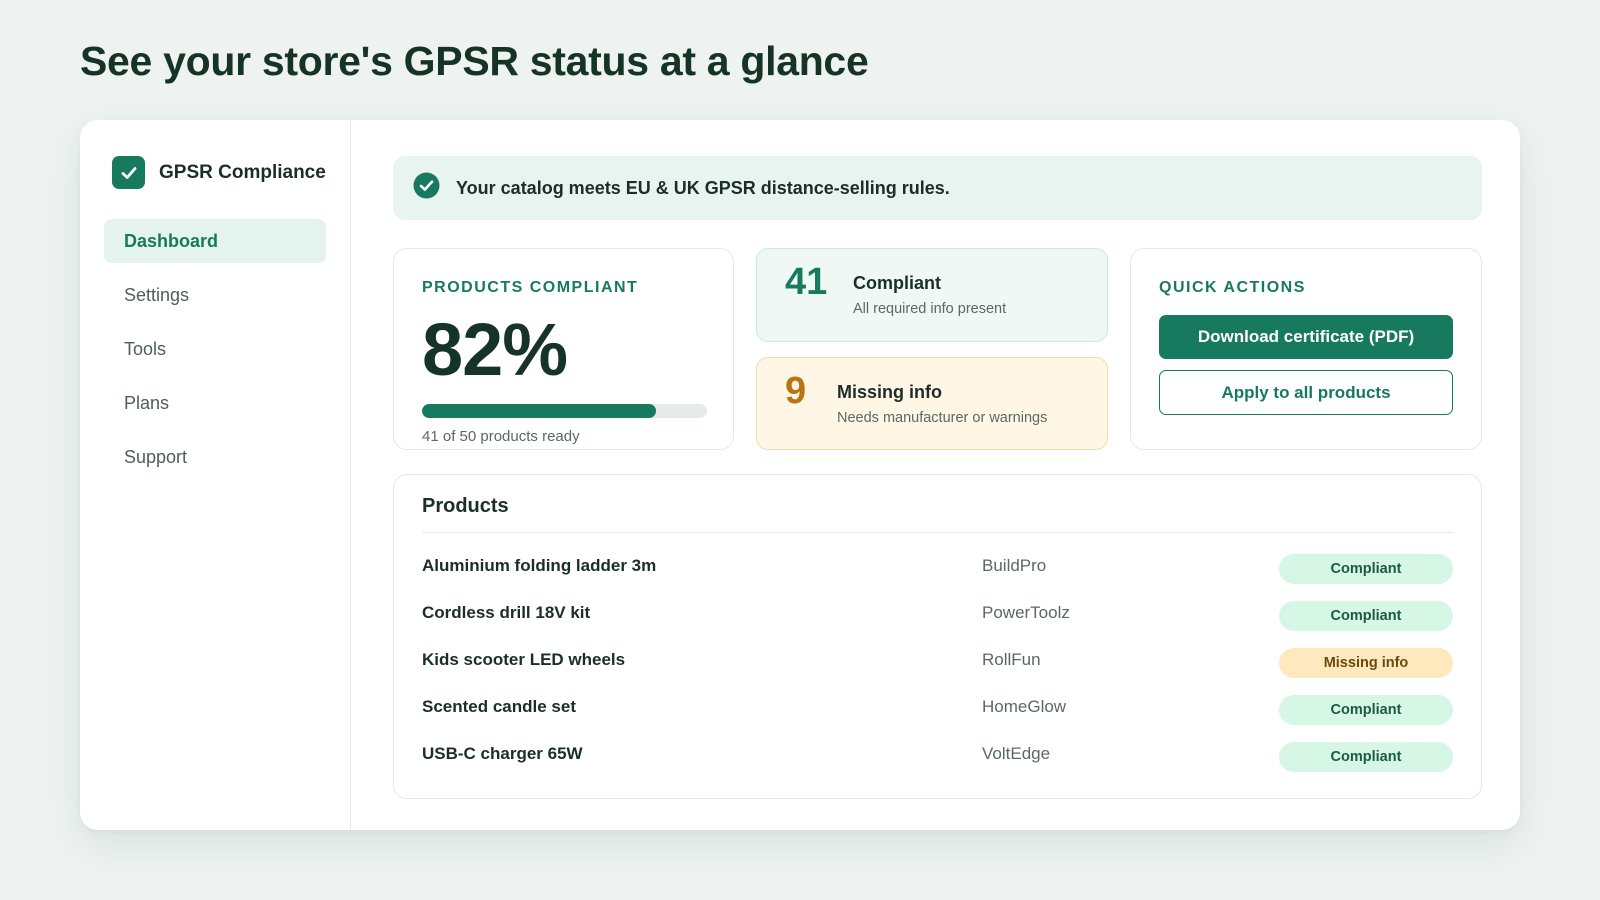 The image size is (1600, 900). What do you see at coordinates (524, 659) in the screenshot?
I see `product-name: Kids scooter LED wheels` at bounding box center [524, 659].